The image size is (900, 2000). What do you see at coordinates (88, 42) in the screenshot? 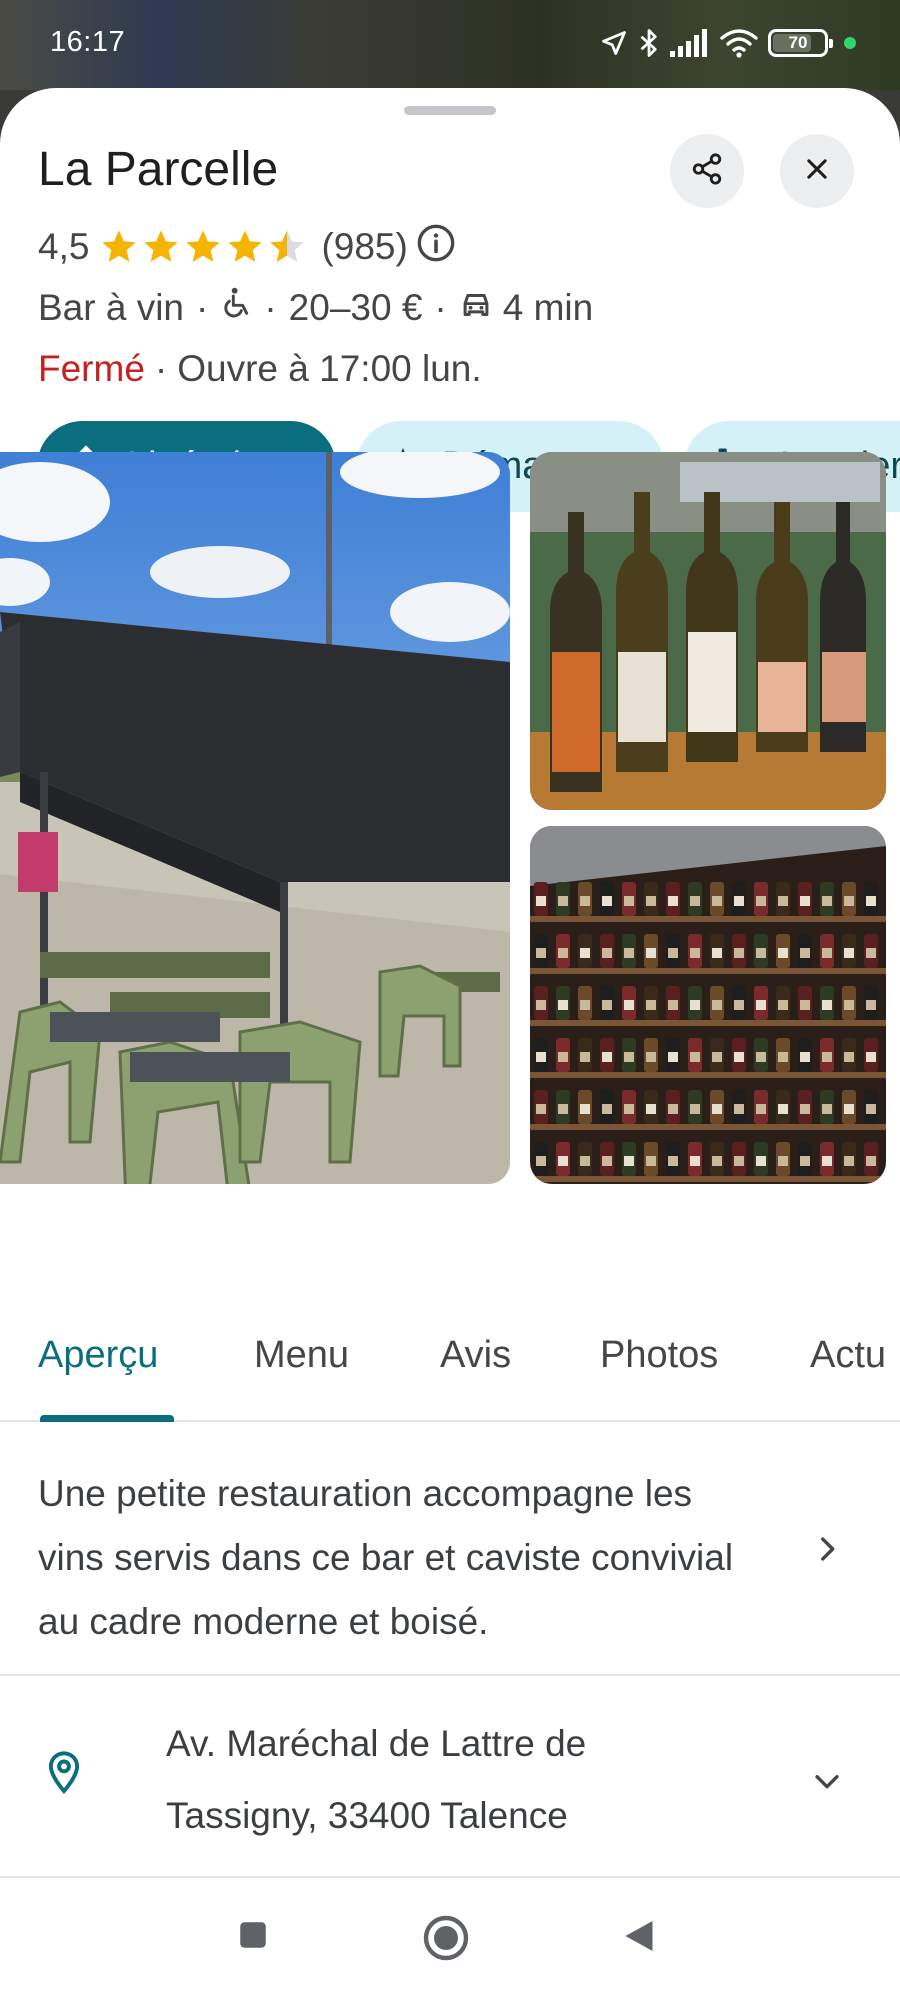
I see `status-time: 16:17` at bounding box center [88, 42].